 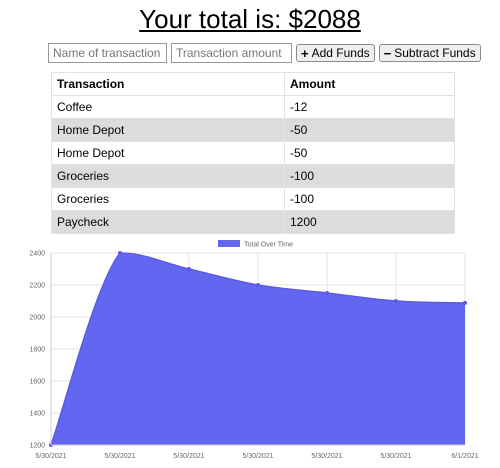 What do you see at coordinates (168, 222) in the screenshot?
I see `transaction-name-cell: Paycheck` at bounding box center [168, 222].